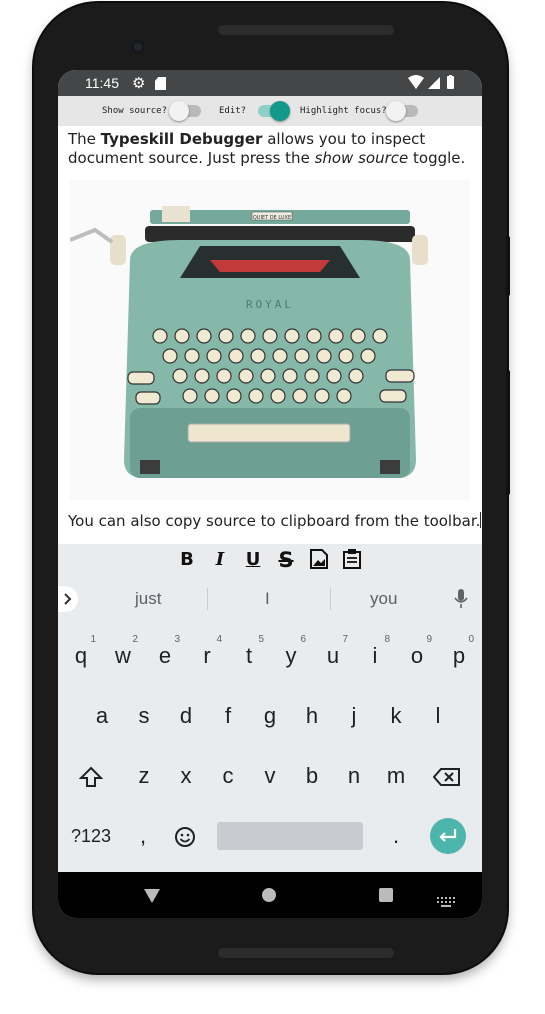 This screenshot has width=545, height=1014. I want to click on emoji-icon, so click(185, 837).